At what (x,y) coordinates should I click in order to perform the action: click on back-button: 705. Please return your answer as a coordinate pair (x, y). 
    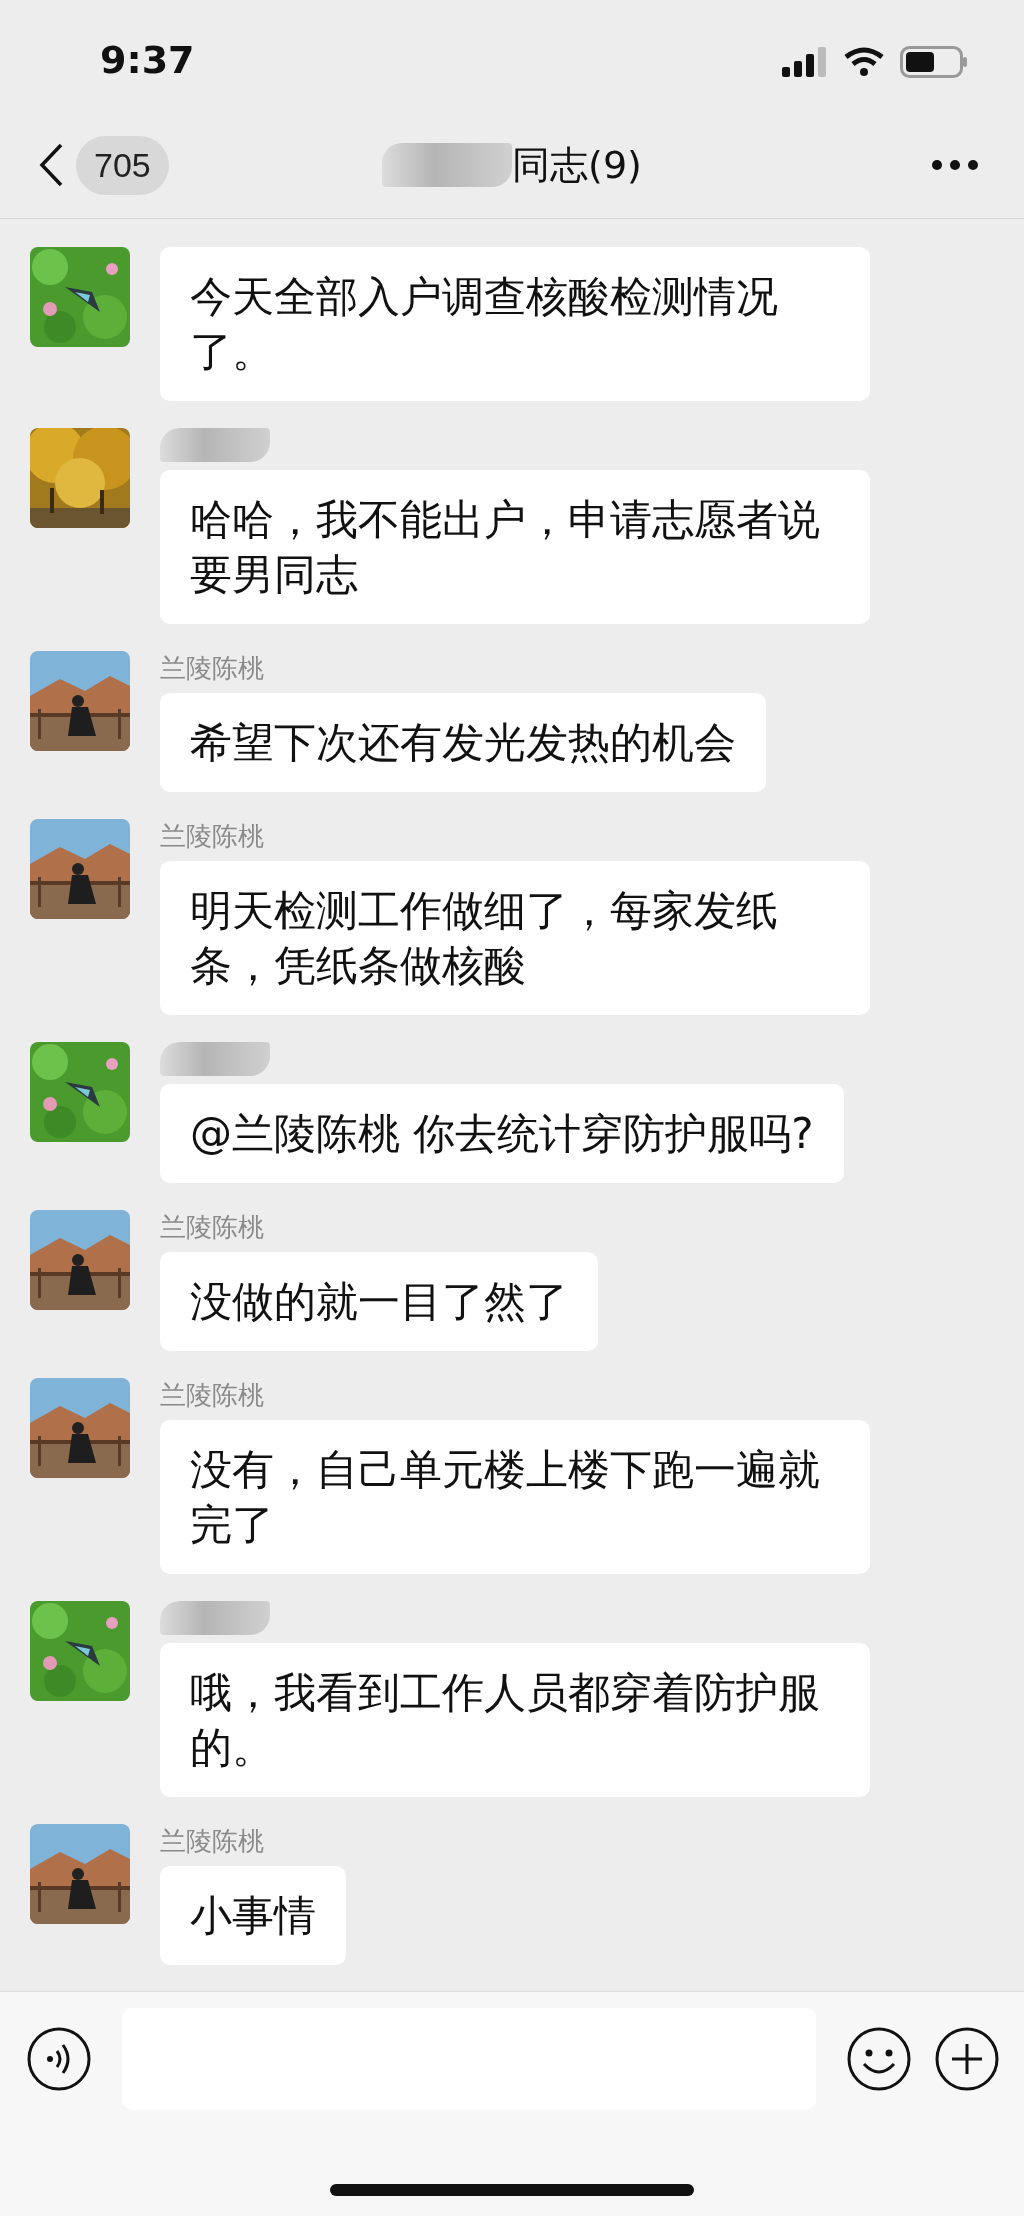
    Looking at the image, I should click on (84, 165).